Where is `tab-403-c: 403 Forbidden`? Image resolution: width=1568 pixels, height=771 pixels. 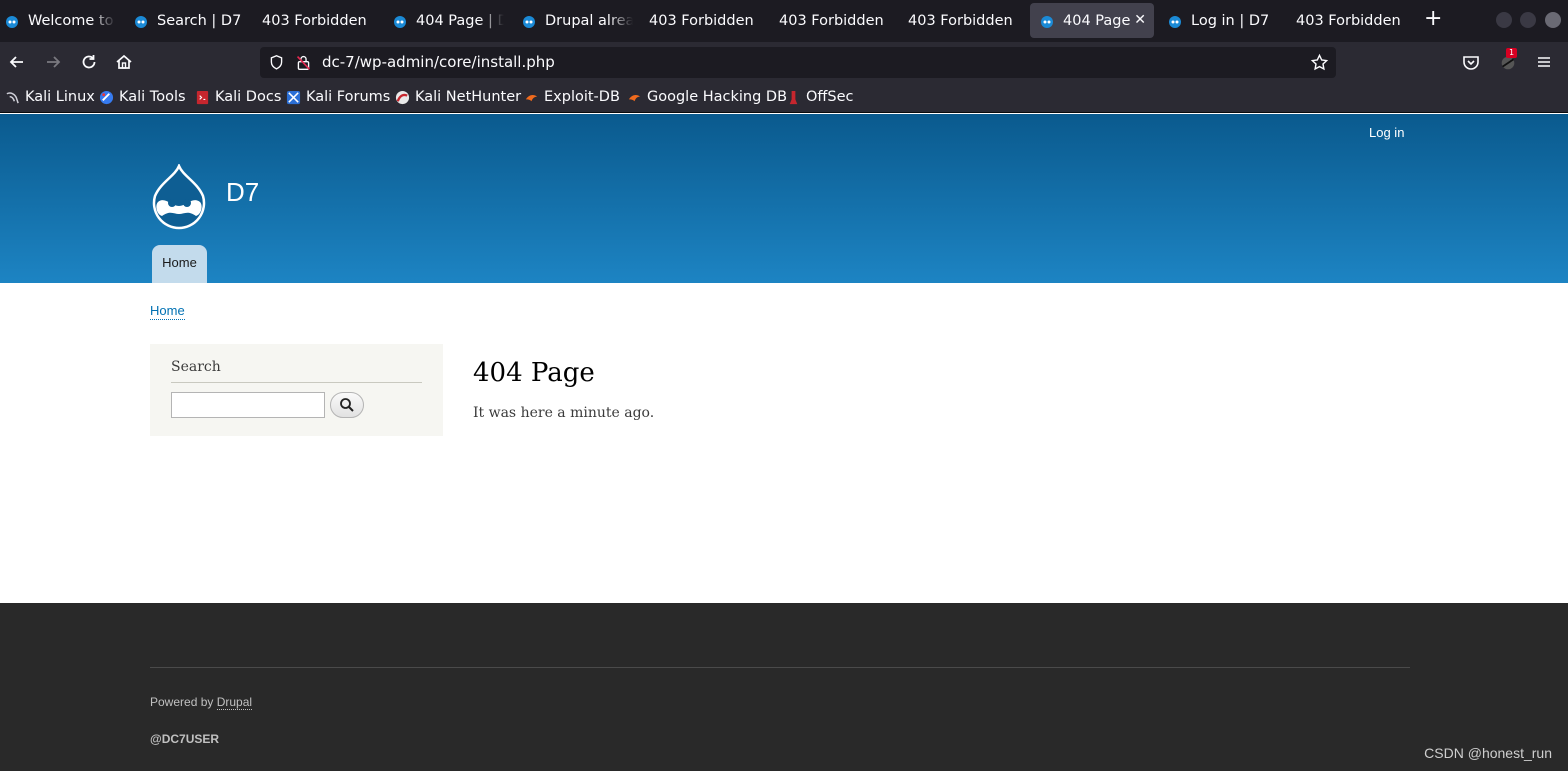
tab-403-c: 403 Forbidden is located at coordinates (834, 20).